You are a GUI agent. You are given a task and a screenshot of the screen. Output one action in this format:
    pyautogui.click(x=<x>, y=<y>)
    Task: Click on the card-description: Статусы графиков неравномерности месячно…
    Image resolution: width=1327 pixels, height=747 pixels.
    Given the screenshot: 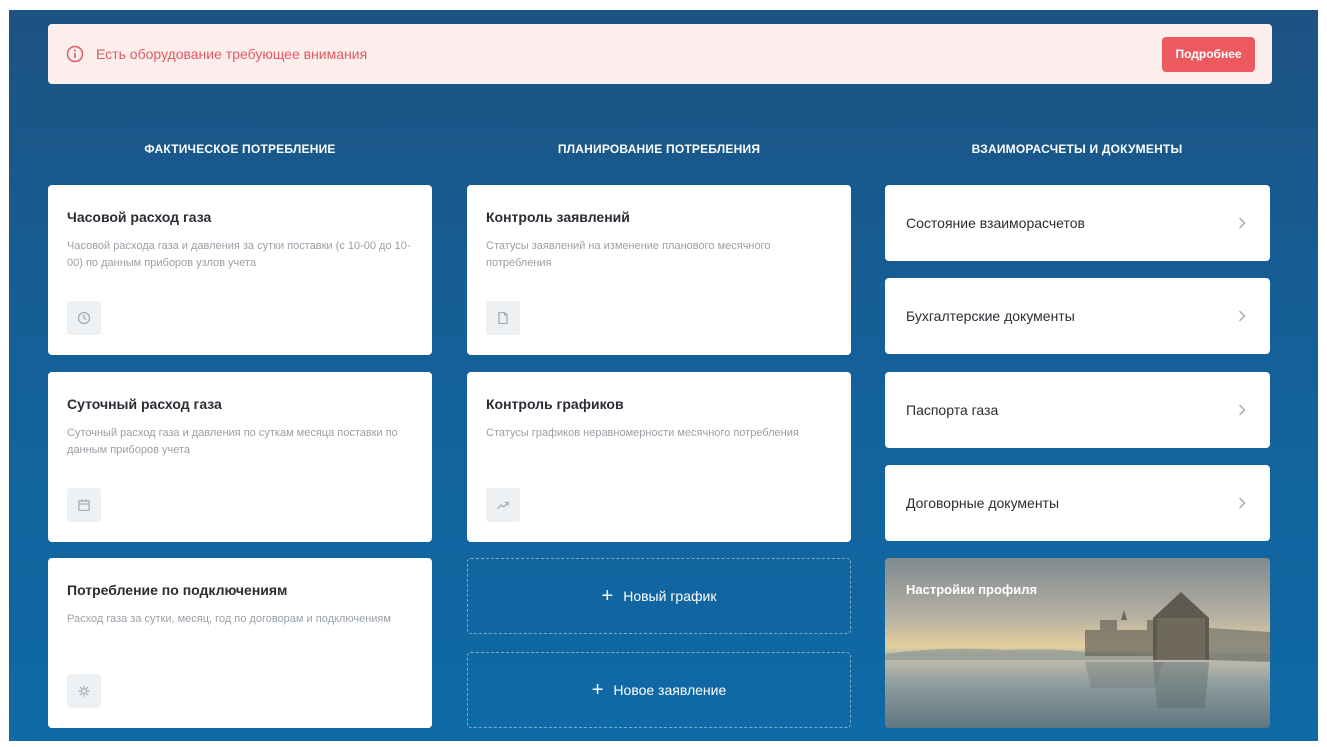 What is the action you would take?
    pyautogui.click(x=642, y=433)
    